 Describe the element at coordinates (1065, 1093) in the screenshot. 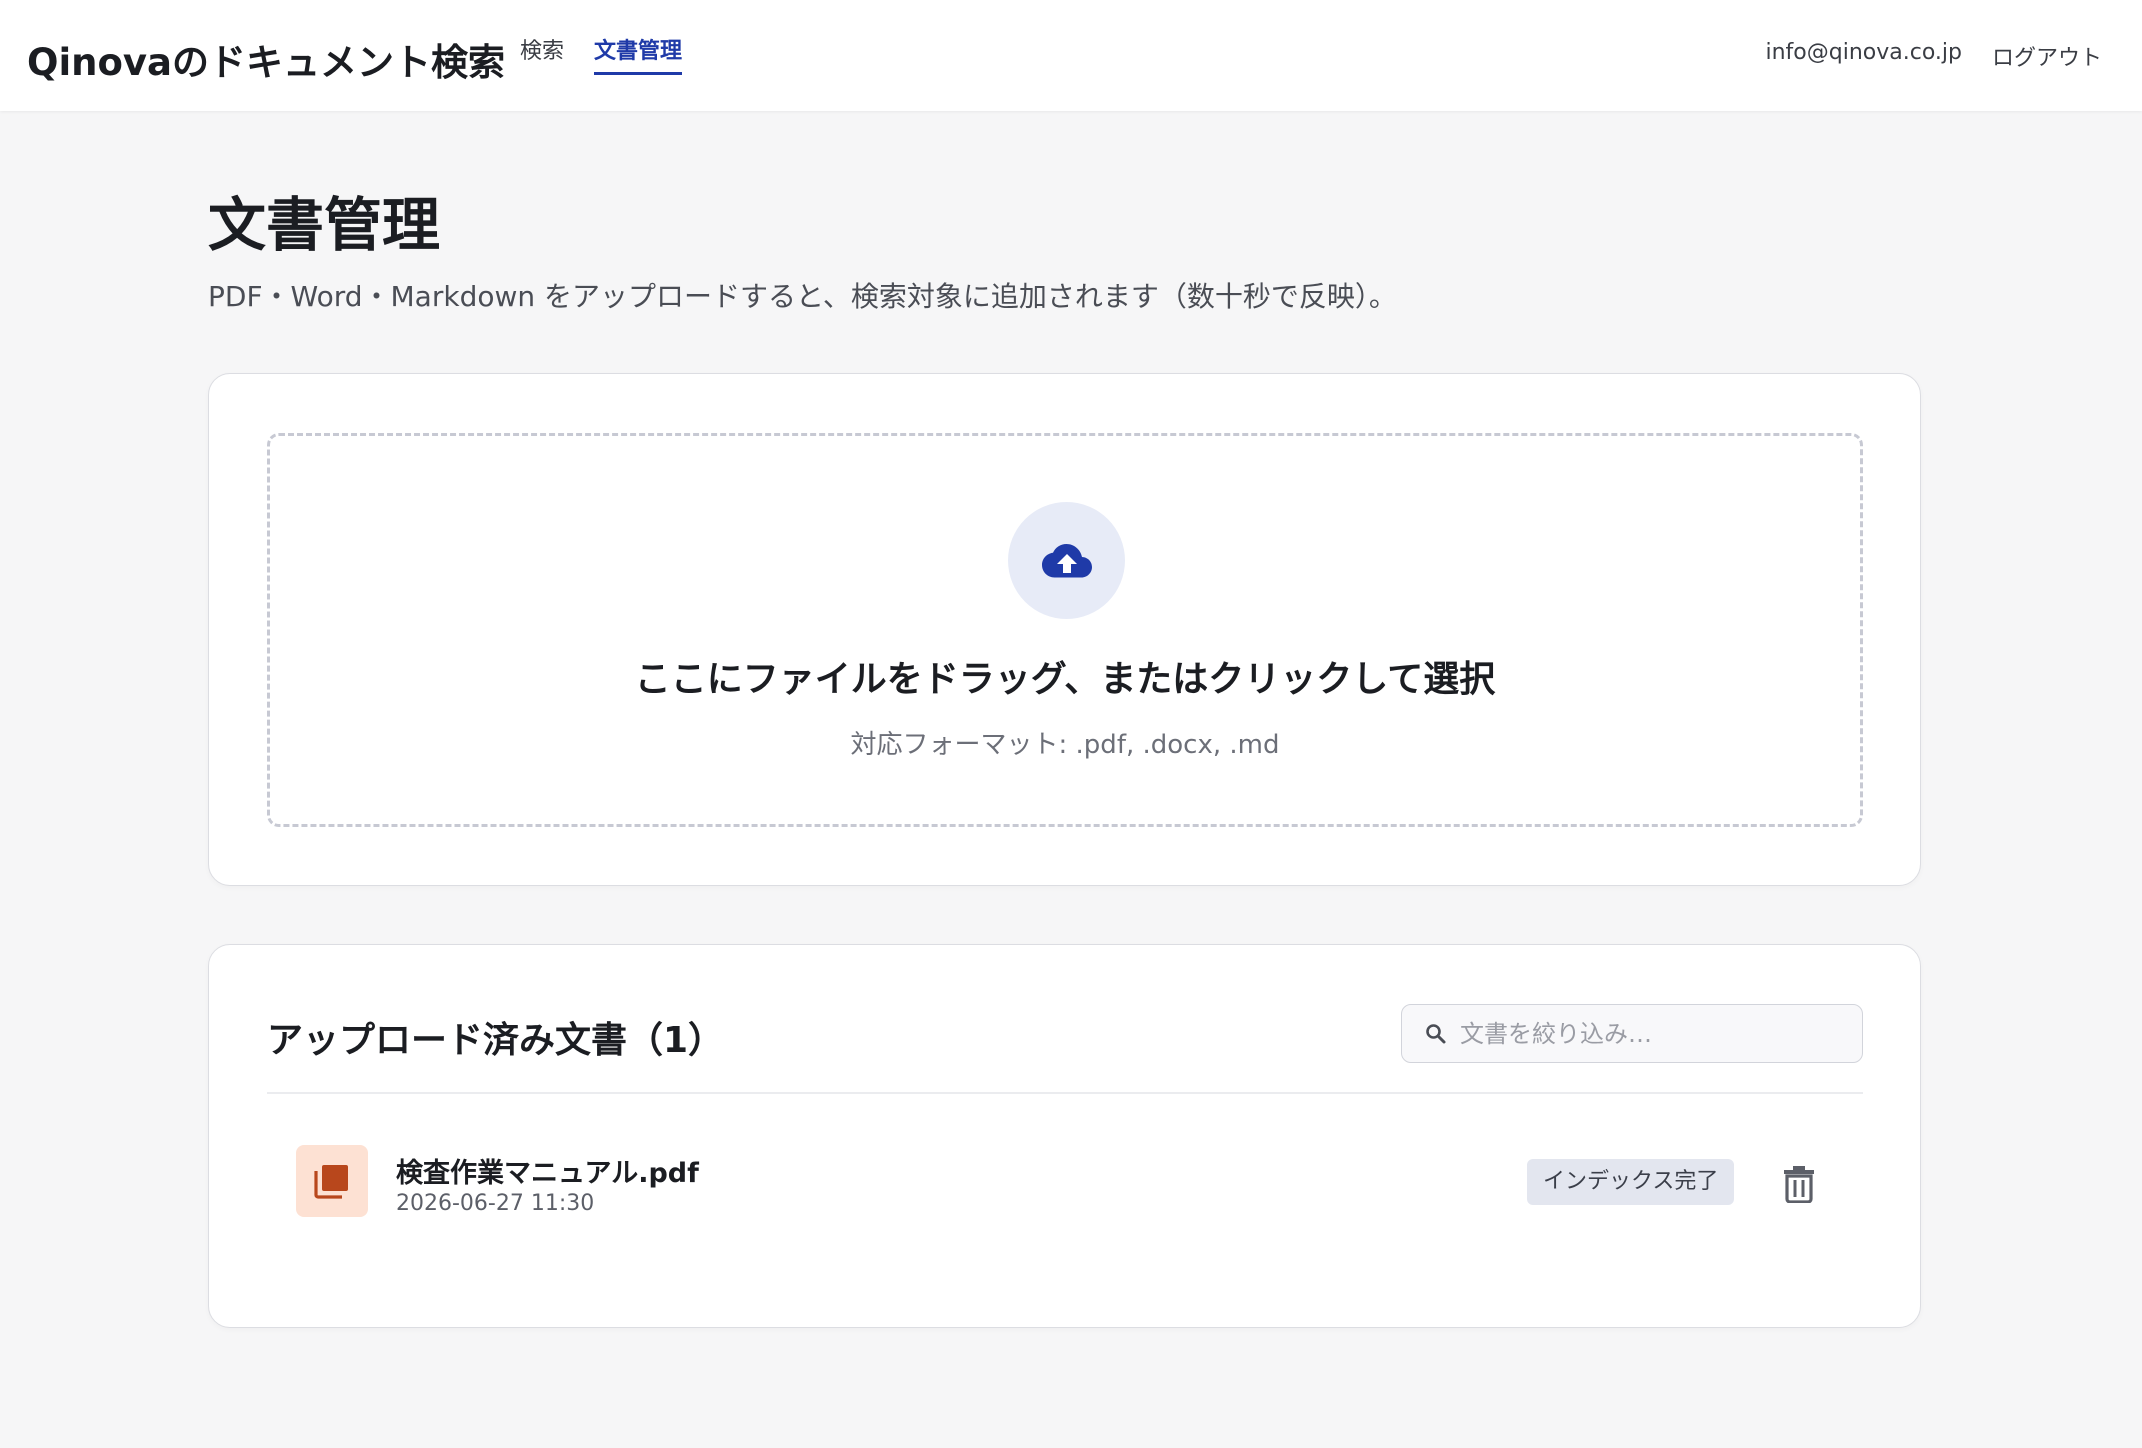

I see `list-divider` at that location.